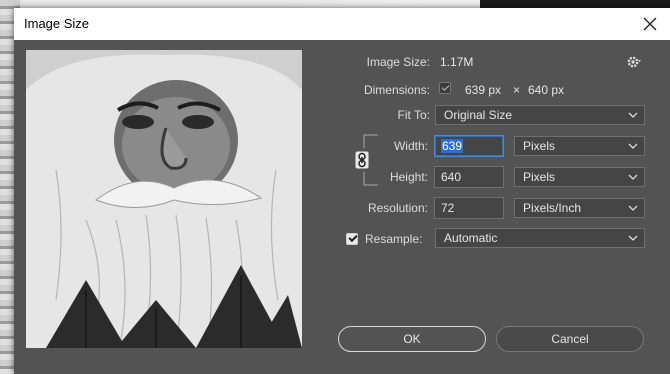 The height and width of the screenshot is (374, 670). I want to click on settings-button, so click(634, 62).